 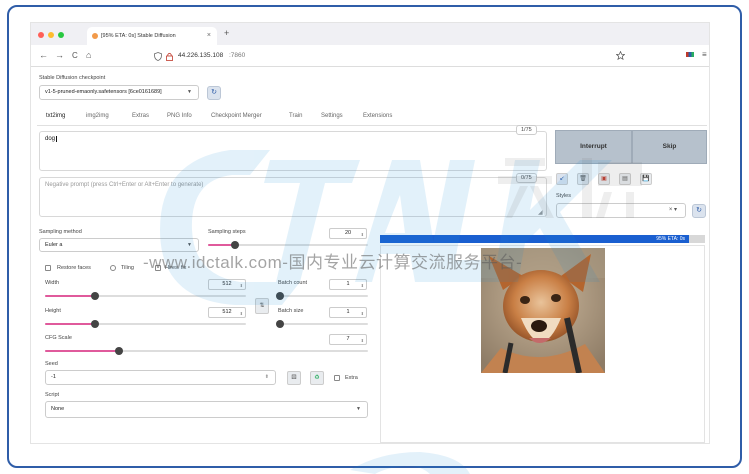 What do you see at coordinates (227, 312) in the screenshot?
I see `height-input: 512 ⬍` at bounding box center [227, 312].